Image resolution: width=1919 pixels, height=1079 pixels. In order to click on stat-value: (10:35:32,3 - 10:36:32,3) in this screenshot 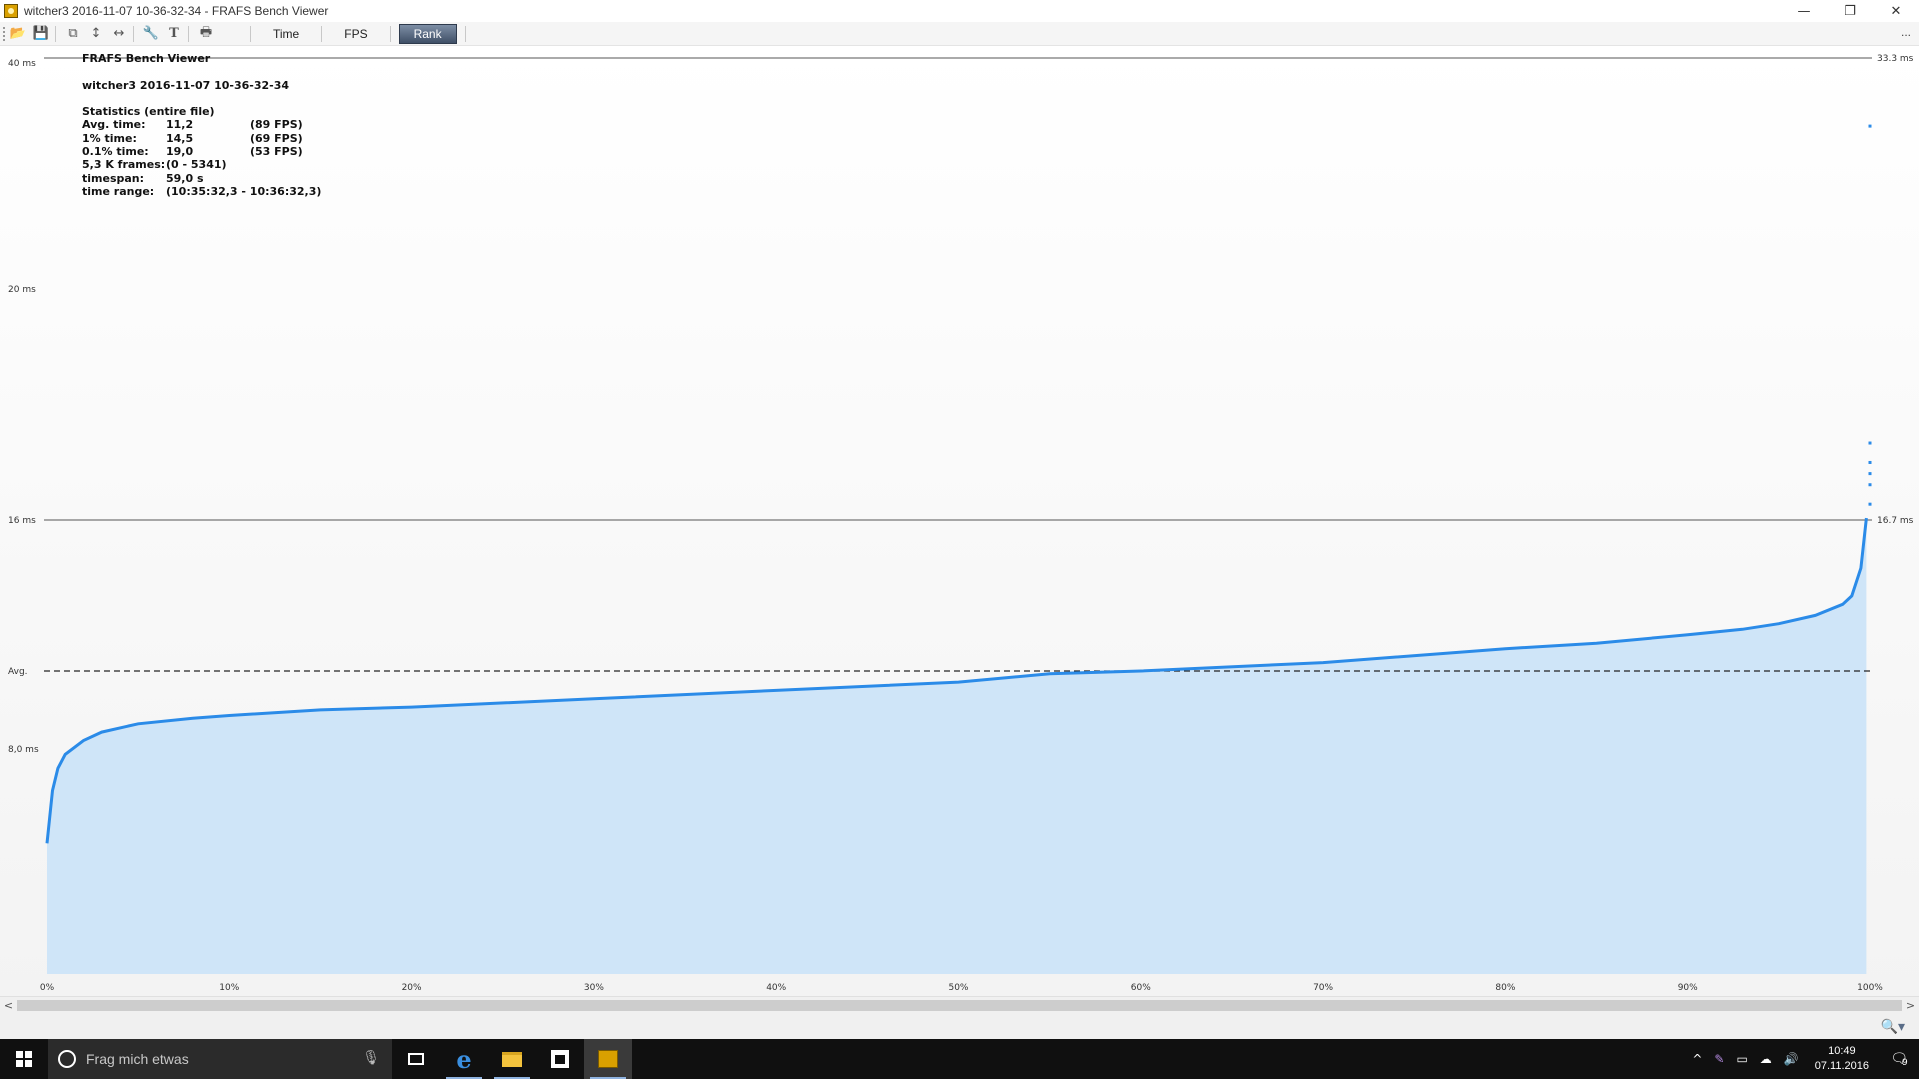, I will do `click(244, 192)`.